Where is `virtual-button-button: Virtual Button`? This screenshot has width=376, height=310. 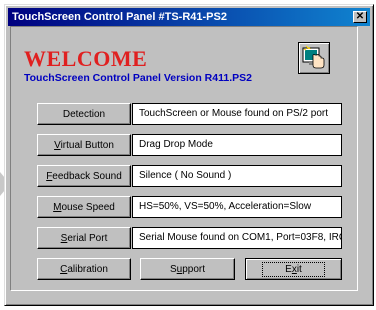
virtual-button-button: Virtual Button is located at coordinates (84, 145).